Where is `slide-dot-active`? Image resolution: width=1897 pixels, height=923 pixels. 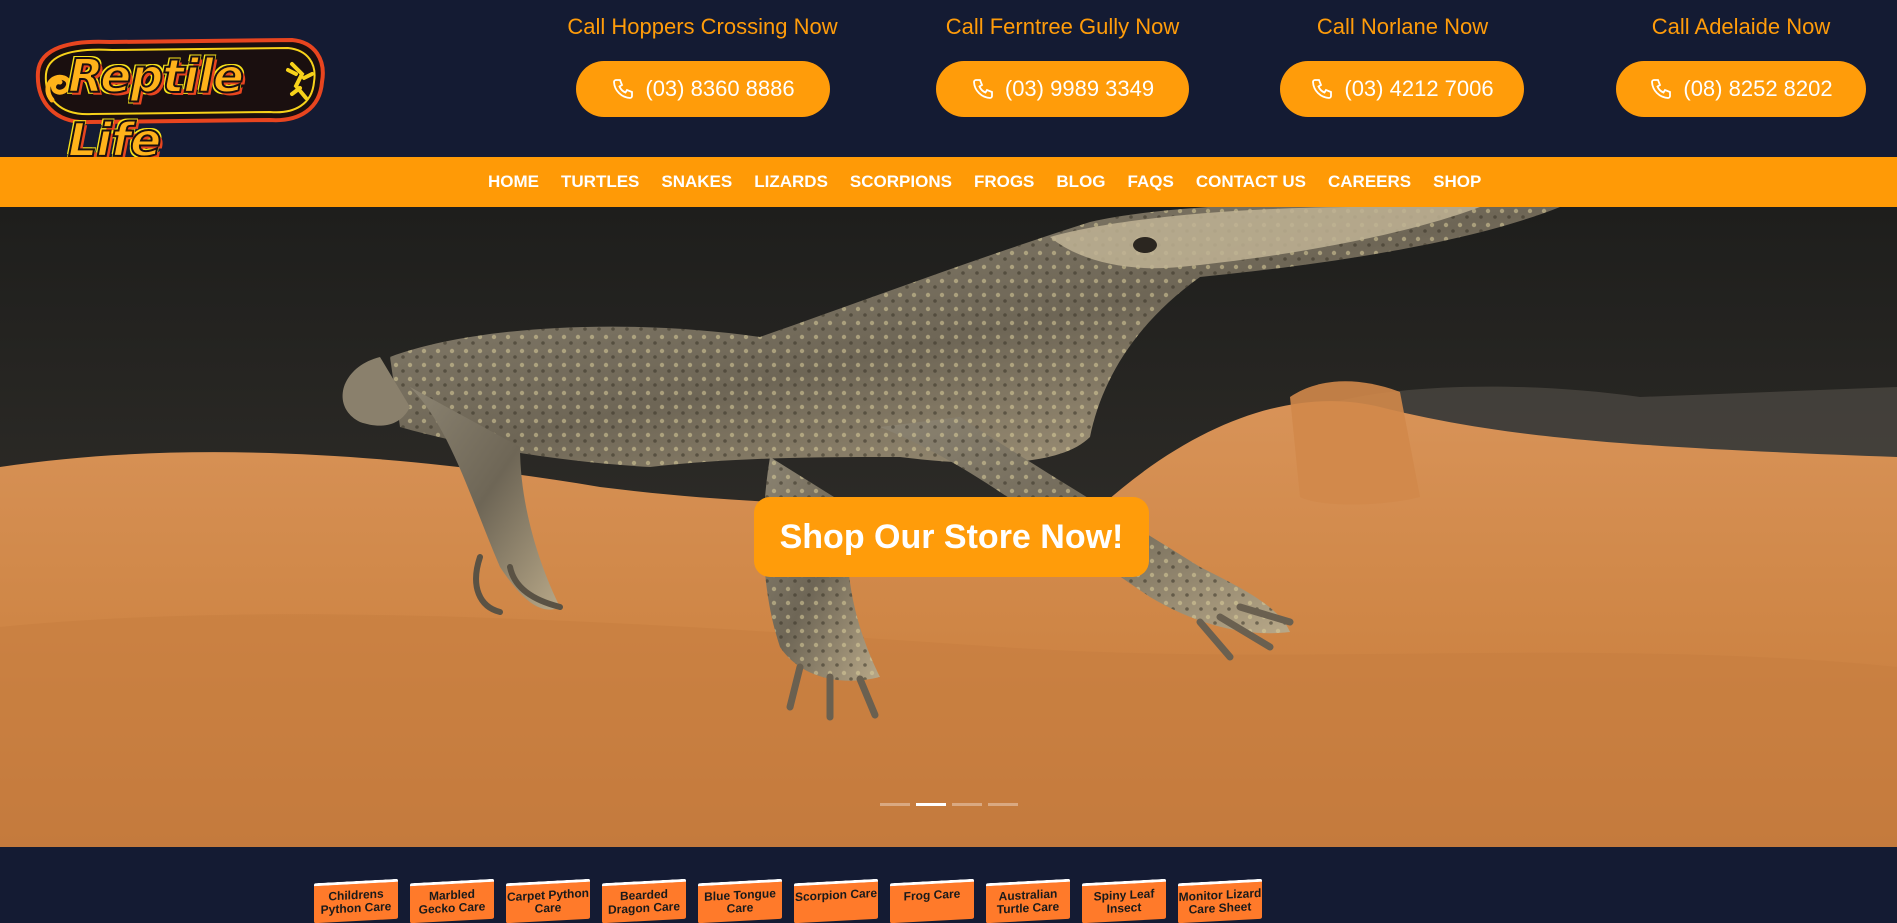 slide-dot-active is located at coordinates (931, 804).